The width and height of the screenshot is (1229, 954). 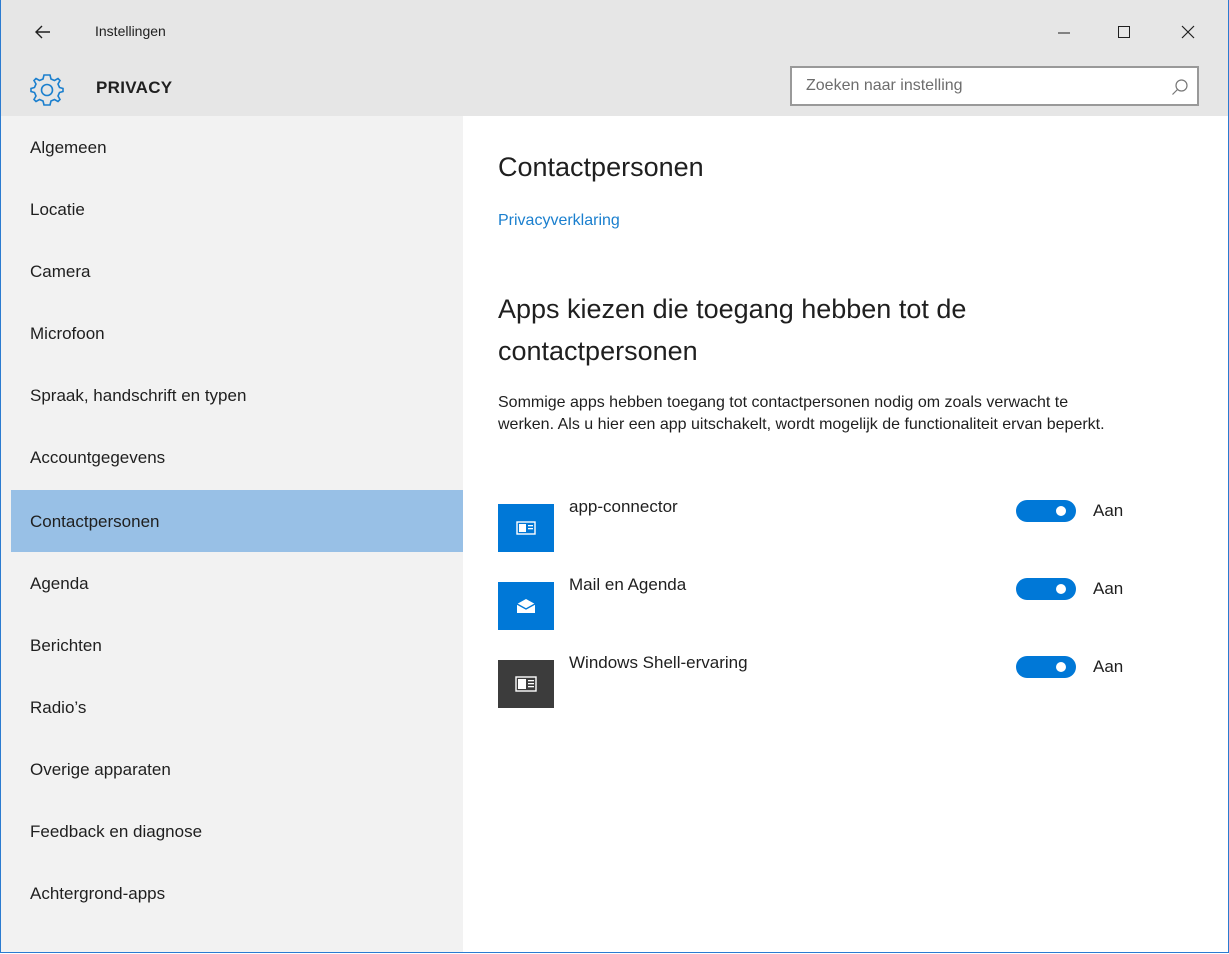 What do you see at coordinates (848, 602) in the screenshot?
I see `app-row-mail-en-agenda: Mail en Agenda Aan` at bounding box center [848, 602].